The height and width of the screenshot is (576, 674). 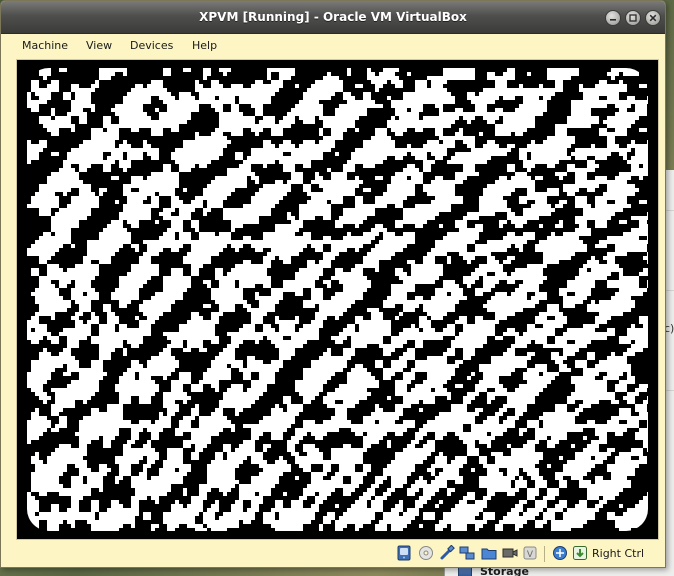 I want to click on window-title: XPVM [Running] - Oracle VM VirtualBox, so click(x=333, y=17).